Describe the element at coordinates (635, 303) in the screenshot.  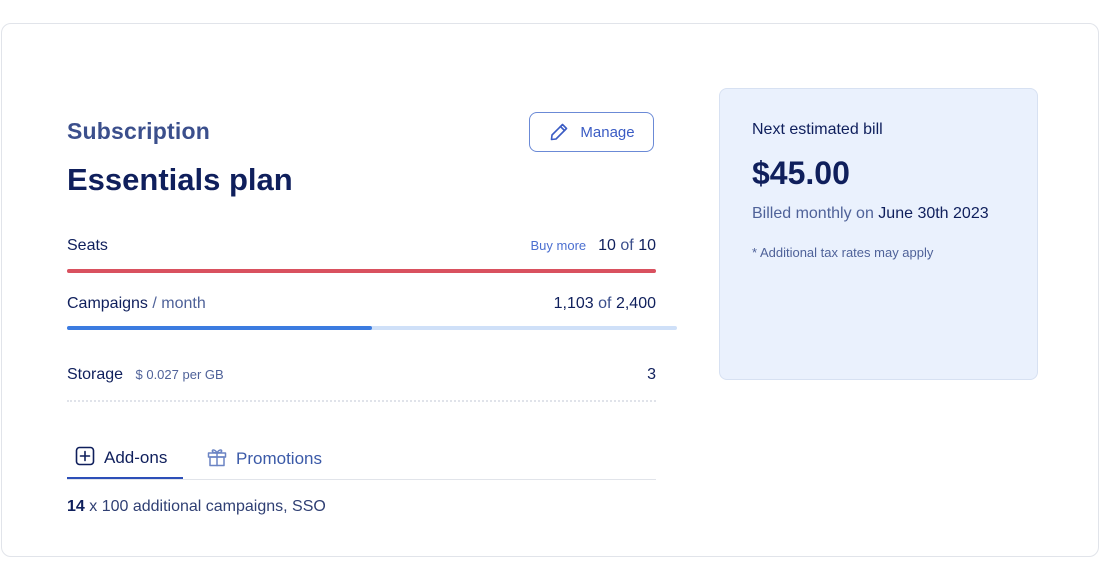
I see `campaigns-total: 2,400` at that location.